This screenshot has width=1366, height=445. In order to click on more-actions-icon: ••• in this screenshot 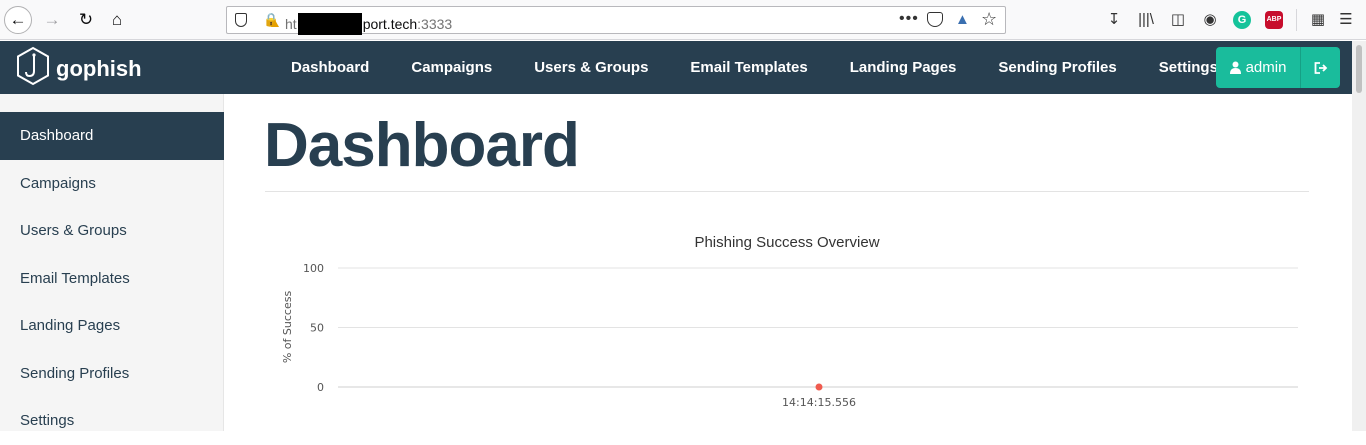, I will do `click(909, 19)`.